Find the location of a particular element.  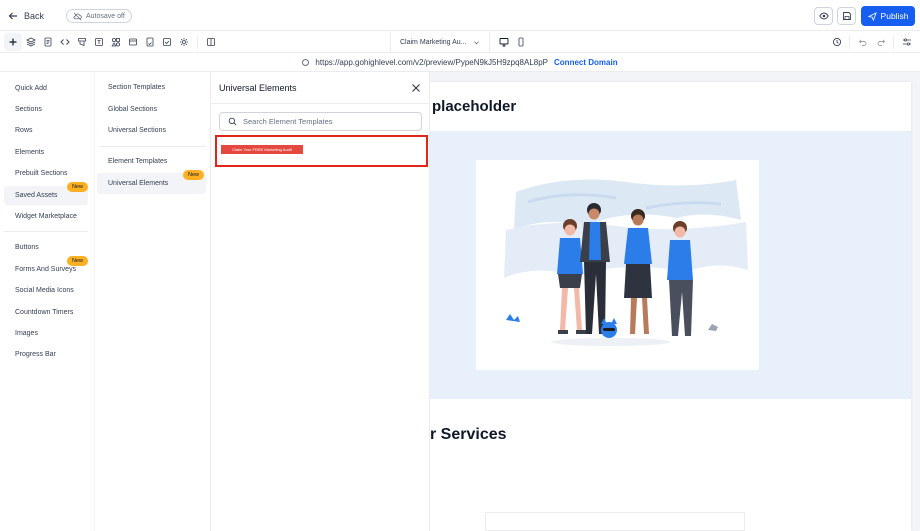

adjustments-button is located at coordinates (907, 42).